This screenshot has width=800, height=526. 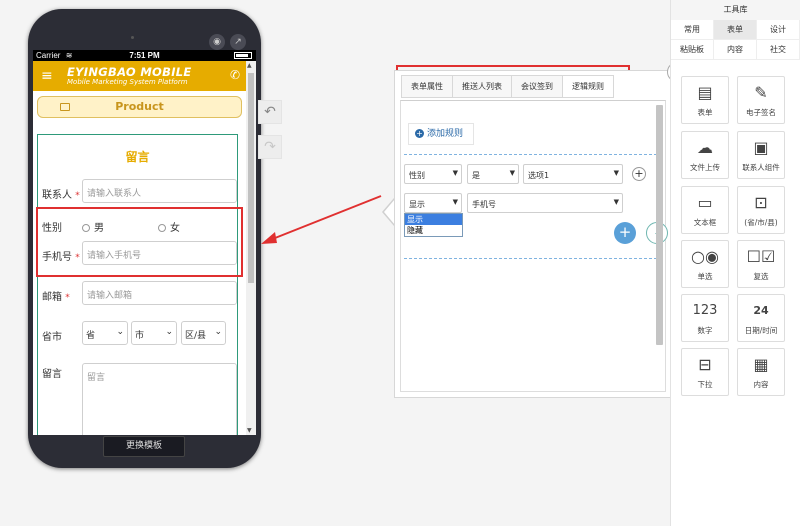 What do you see at coordinates (249, 430) in the screenshot?
I see `scroll-down-icon: ▼` at bounding box center [249, 430].